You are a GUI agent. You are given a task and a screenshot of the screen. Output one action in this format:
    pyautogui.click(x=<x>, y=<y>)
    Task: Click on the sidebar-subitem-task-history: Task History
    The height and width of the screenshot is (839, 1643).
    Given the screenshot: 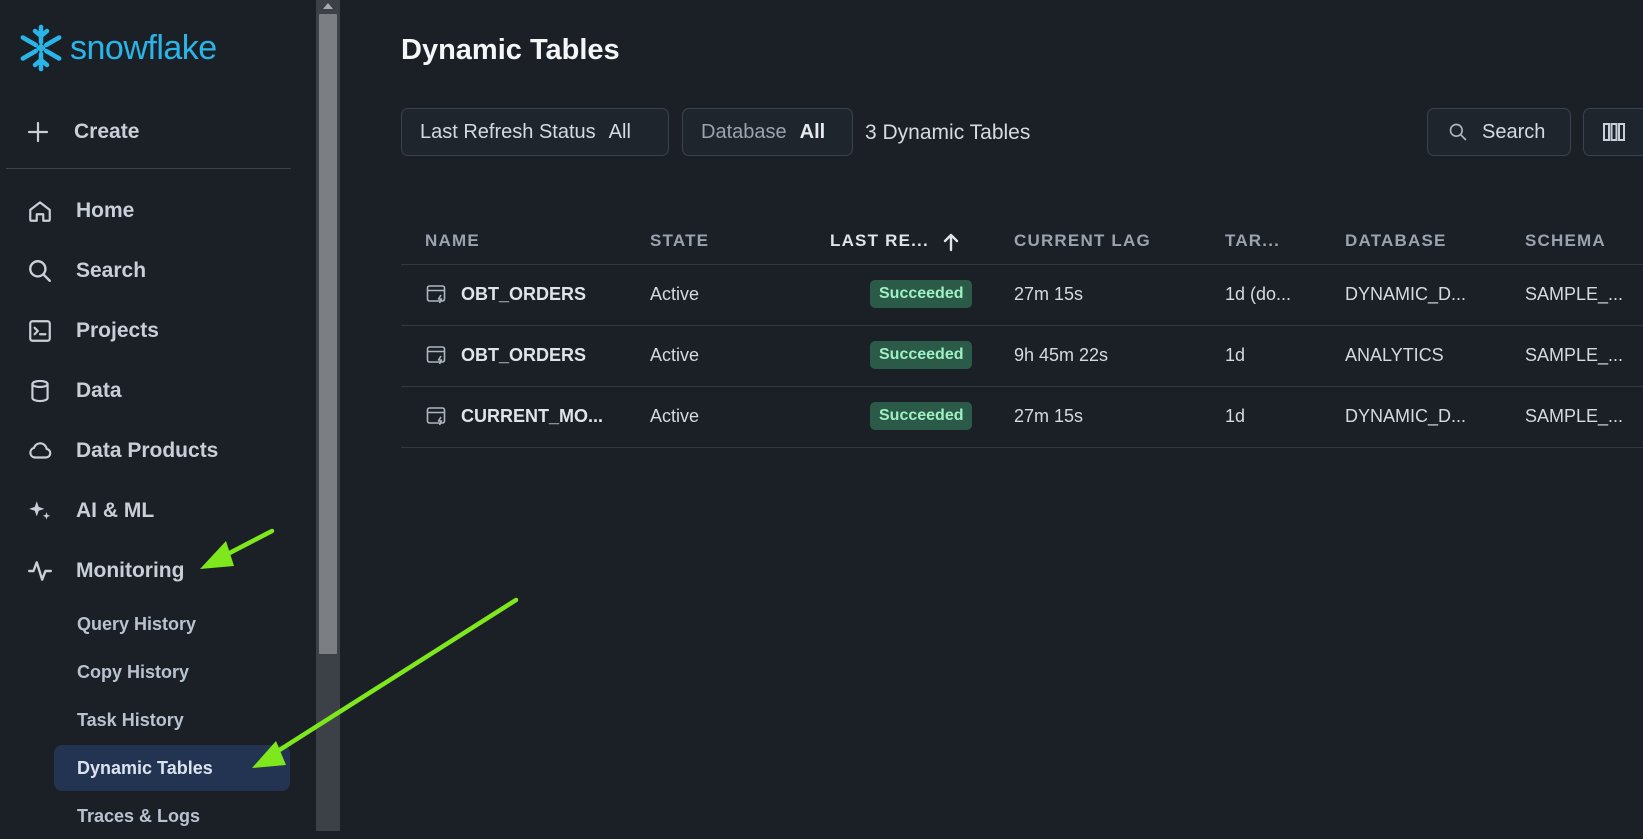 What is the action you would take?
    pyautogui.click(x=172, y=720)
    